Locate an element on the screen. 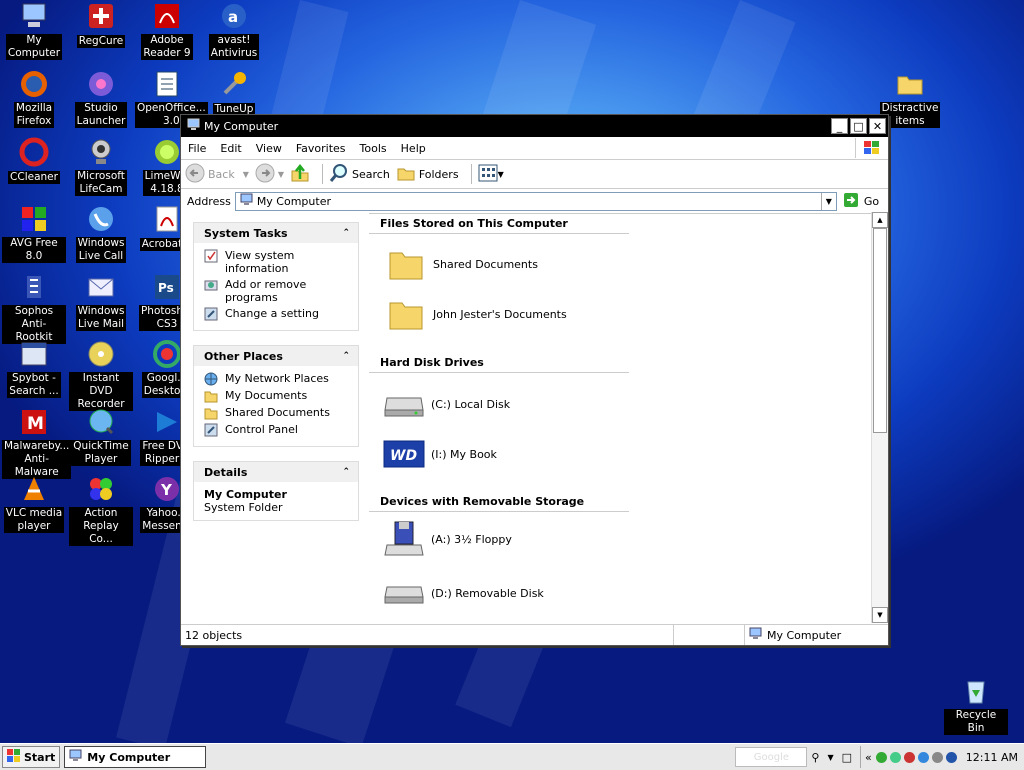  maximize-button: □ is located at coordinates (858, 126).